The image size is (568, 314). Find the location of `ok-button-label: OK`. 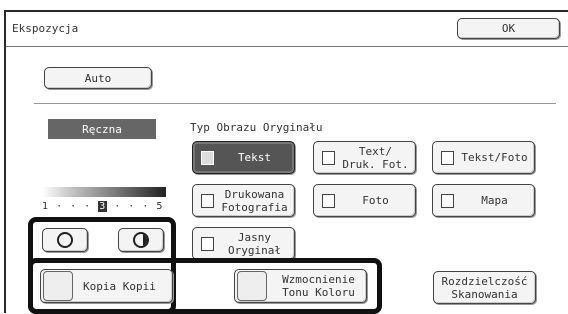

ok-button-label: OK is located at coordinates (508, 28).